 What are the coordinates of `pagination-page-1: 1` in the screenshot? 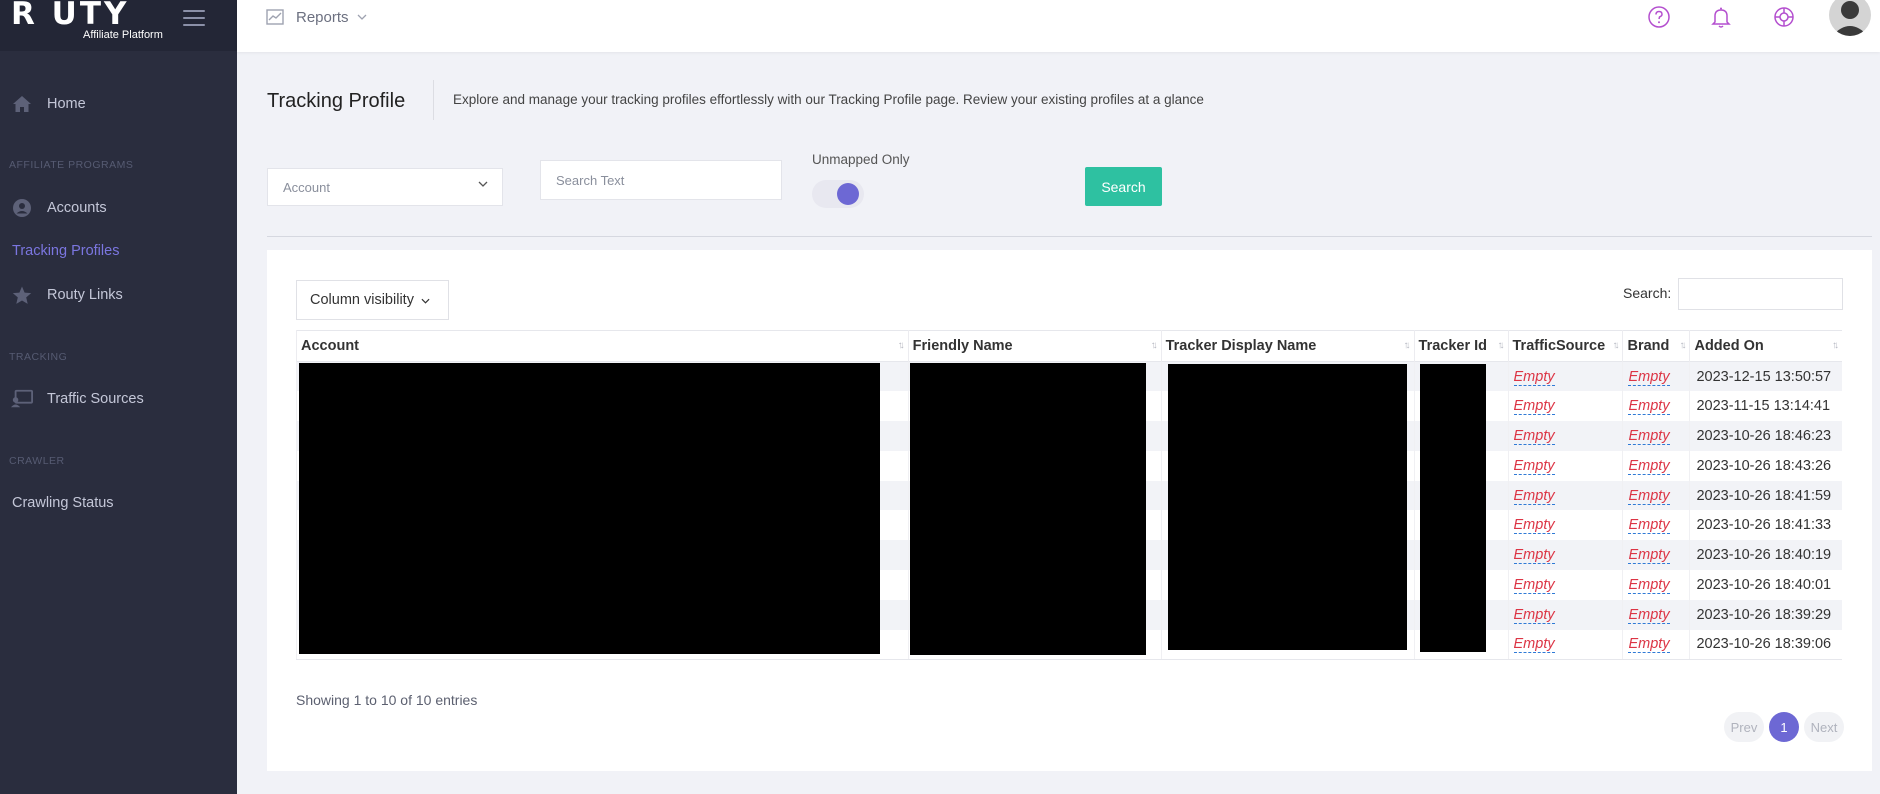 It's located at (1784, 727).